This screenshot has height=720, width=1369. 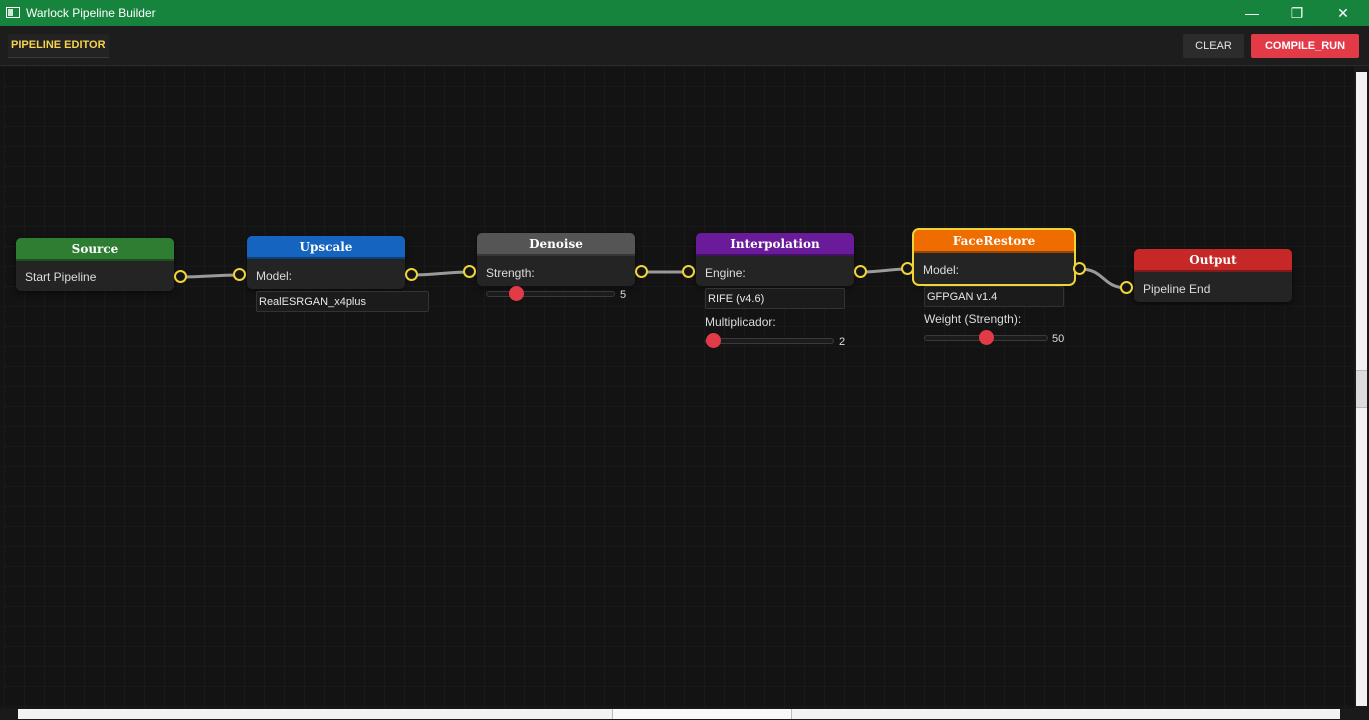 I want to click on interpolation-engine-label: Engine:, so click(x=725, y=273).